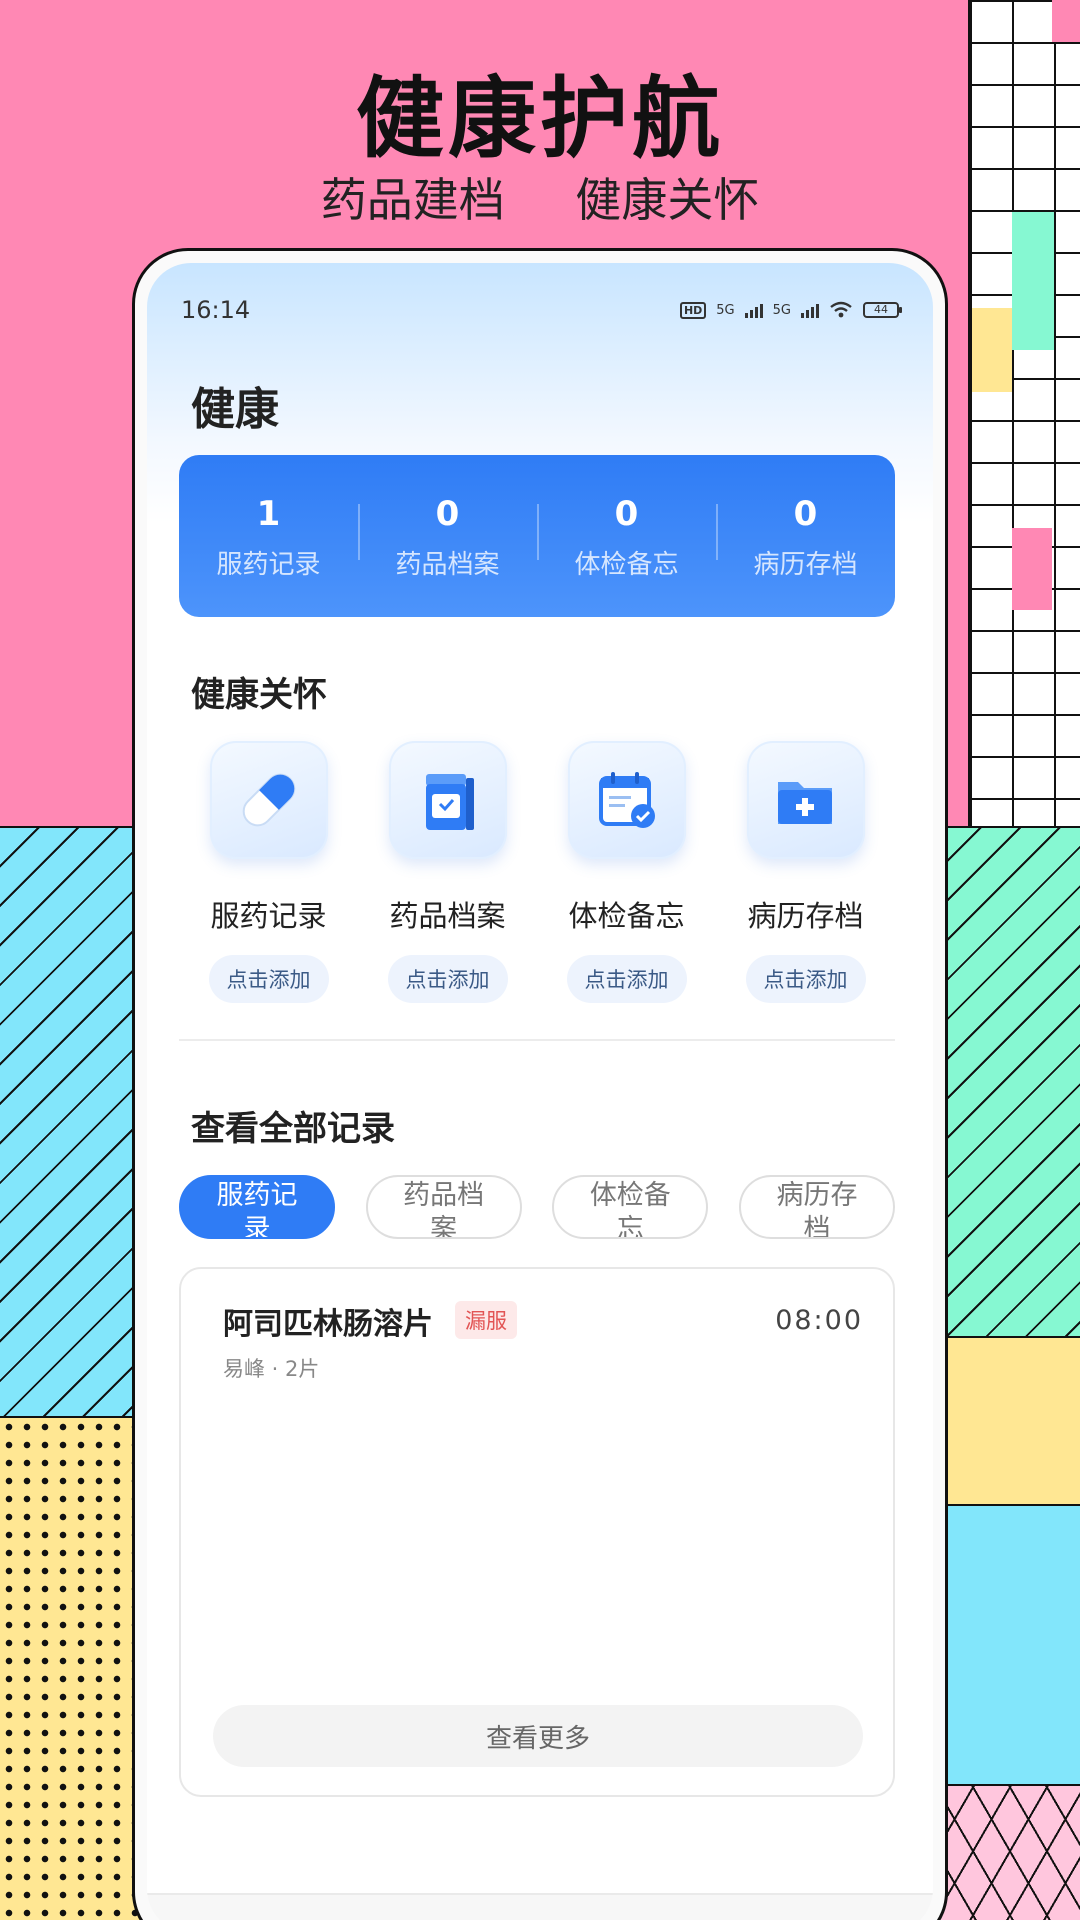  What do you see at coordinates (630, 1207) in the screenshot?
I see `tab-checkup-memos: 体检备忘` at bounding box center [630, 1207].